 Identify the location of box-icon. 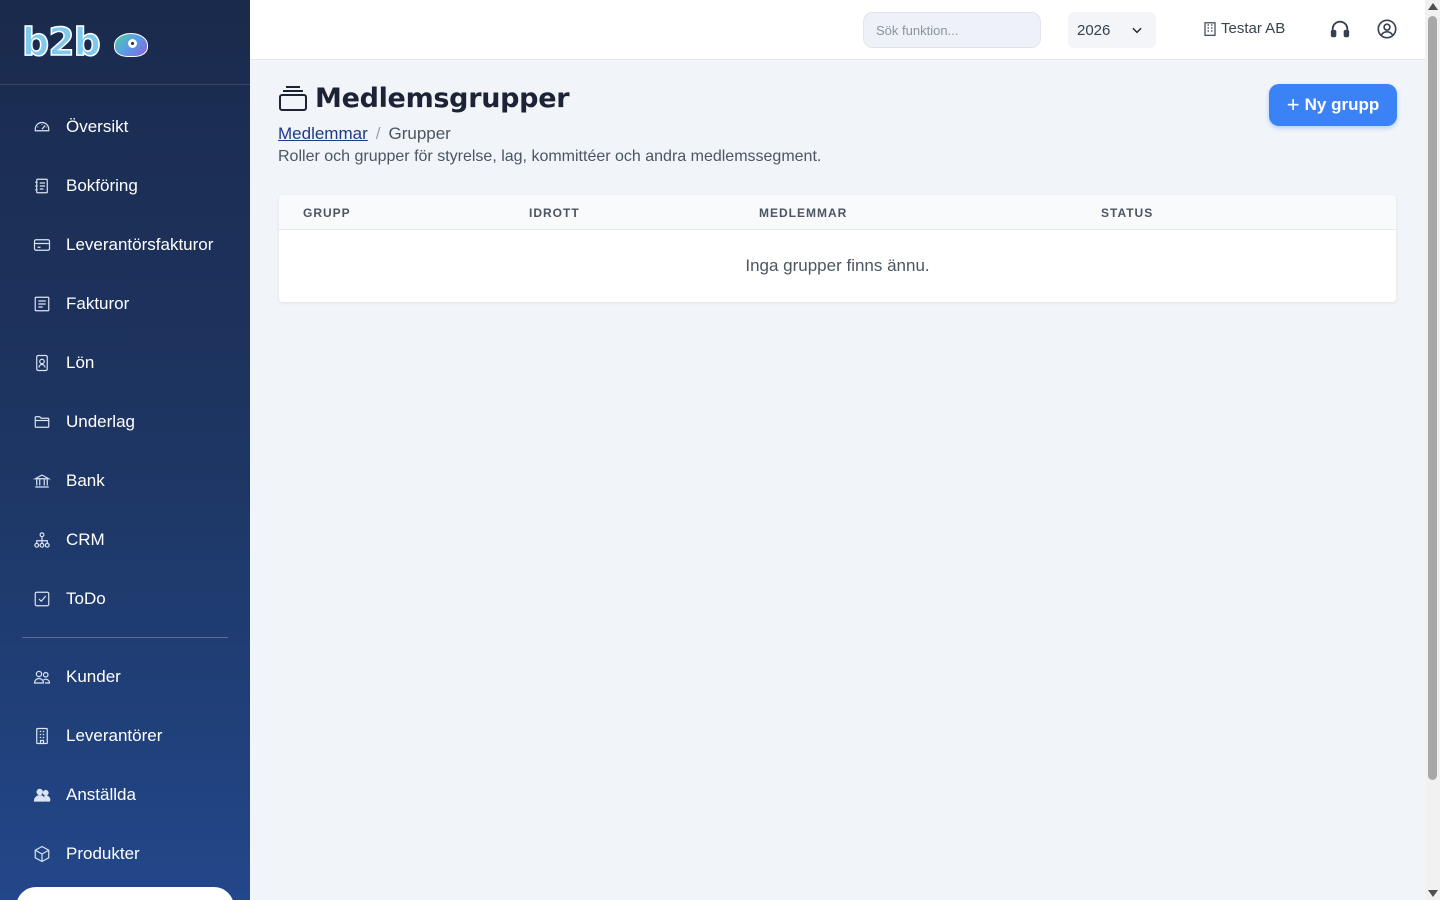
(42, 854).